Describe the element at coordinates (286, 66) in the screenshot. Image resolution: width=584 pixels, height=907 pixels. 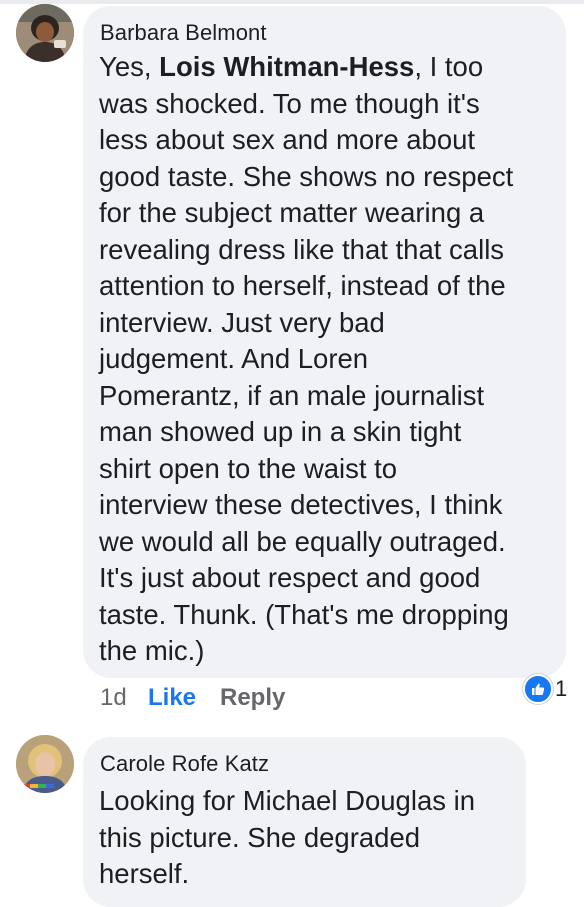
I see `mention-link: Lois Whitman-Hess` at that location.